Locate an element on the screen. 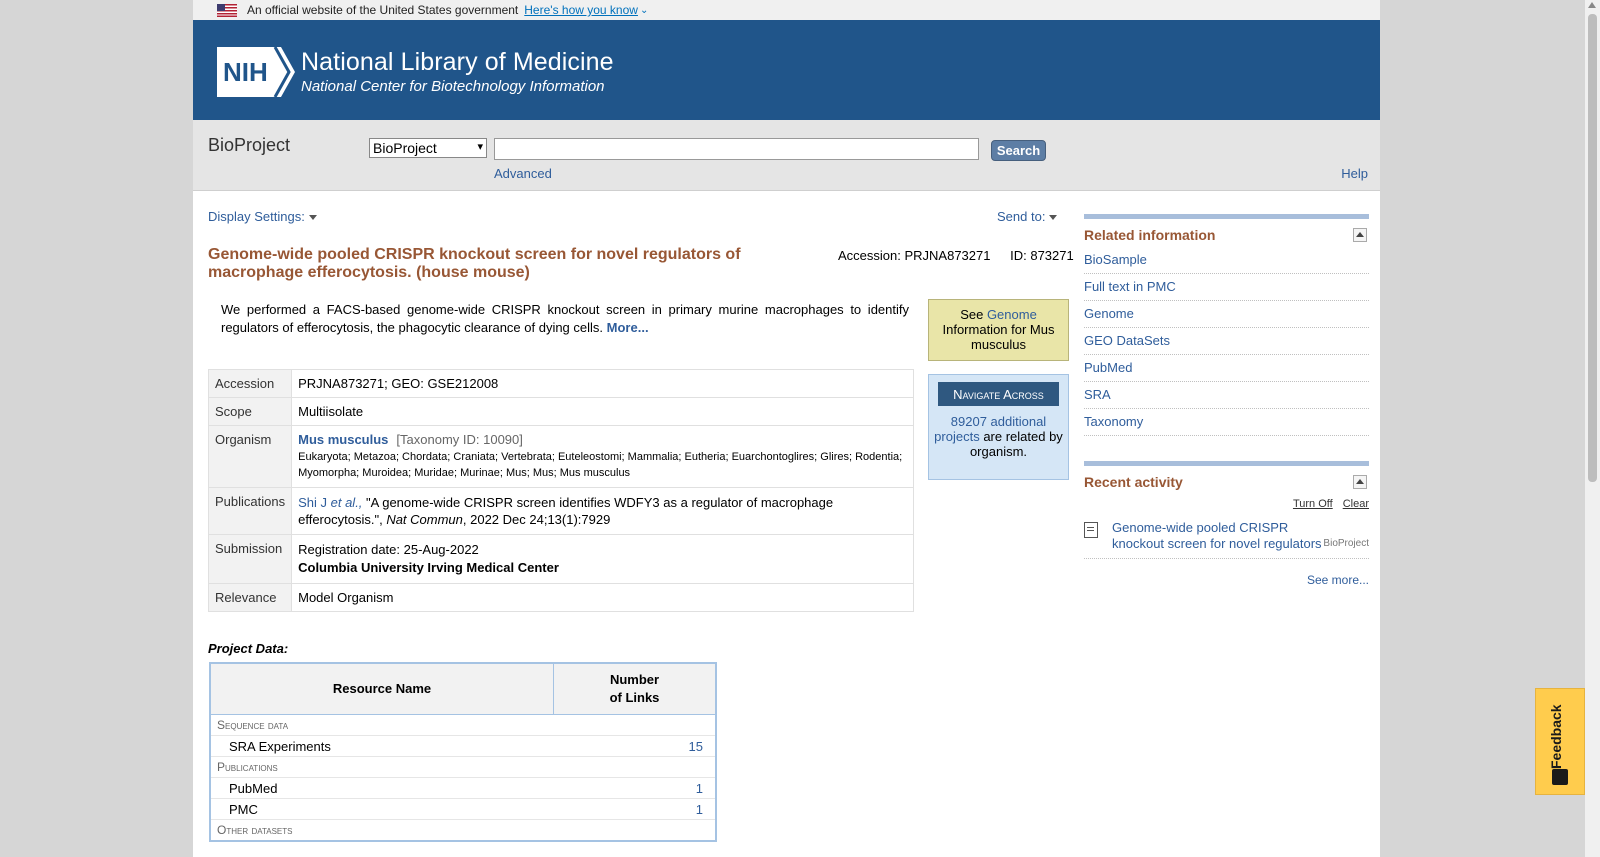  scroll-up-arrow-icon is located at coordinates (1592, 5).